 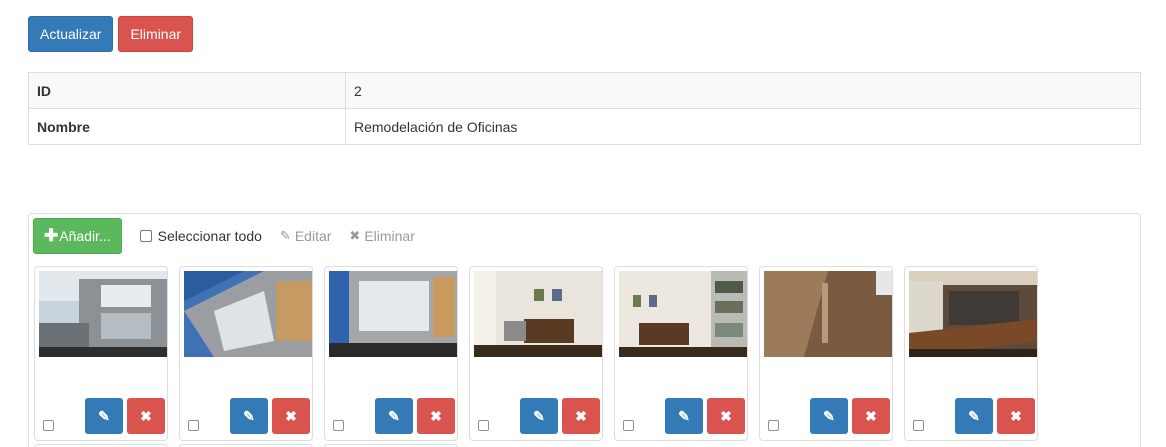 What do you see at coordinates (145, 236) in the screenshot?
I see `select-all-checkbox` at bounding box center [145, 236].